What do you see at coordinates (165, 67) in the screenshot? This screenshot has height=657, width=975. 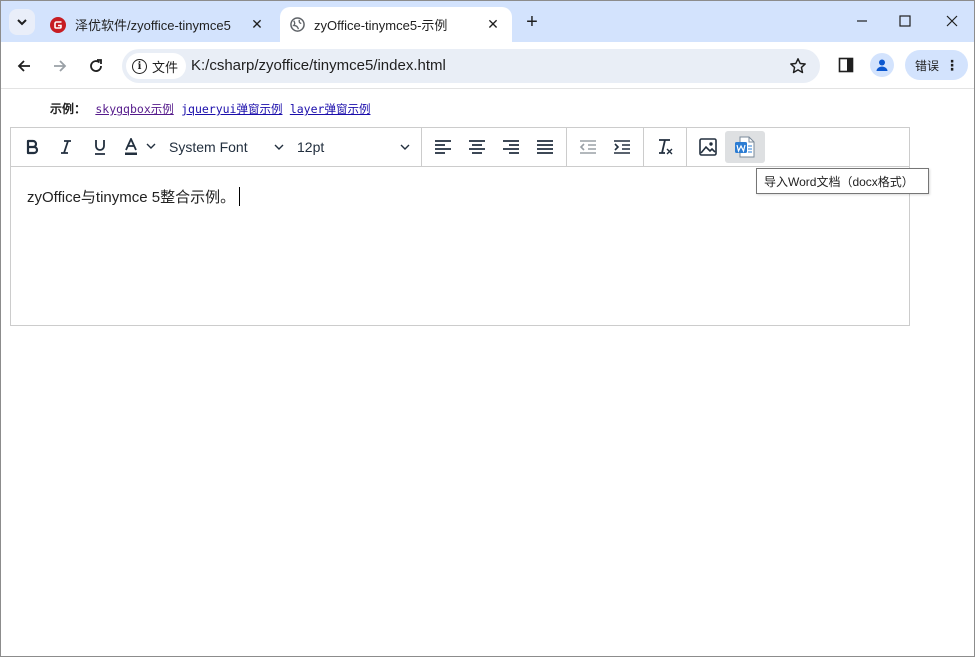 I see `site-chip-label: 文件` at bounding box center [165, 67].